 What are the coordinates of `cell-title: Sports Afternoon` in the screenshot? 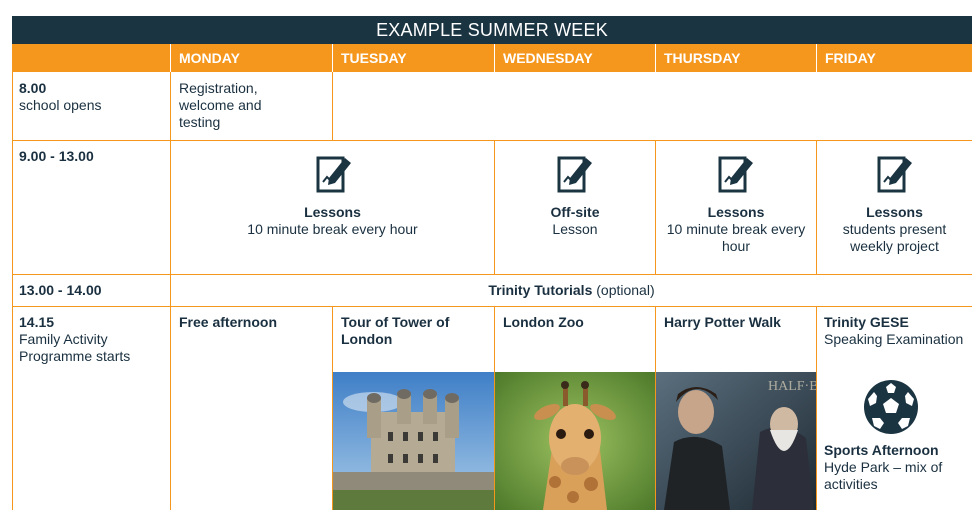 It's located at (881, 450).